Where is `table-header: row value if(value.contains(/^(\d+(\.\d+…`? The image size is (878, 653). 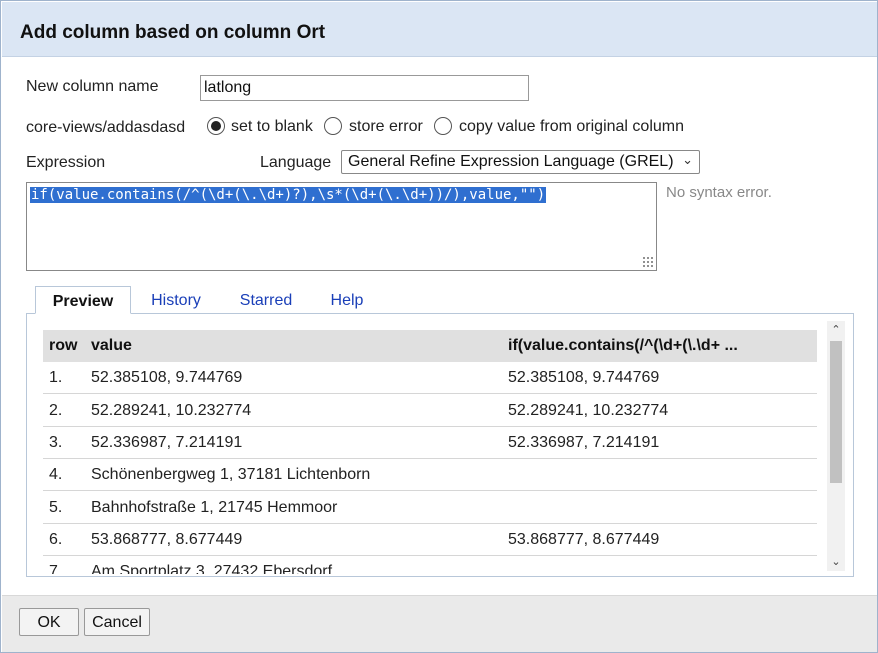
table-header: row value if(value.contains(/^(\d+(\.\d+… is located at coordinates (430, 346).